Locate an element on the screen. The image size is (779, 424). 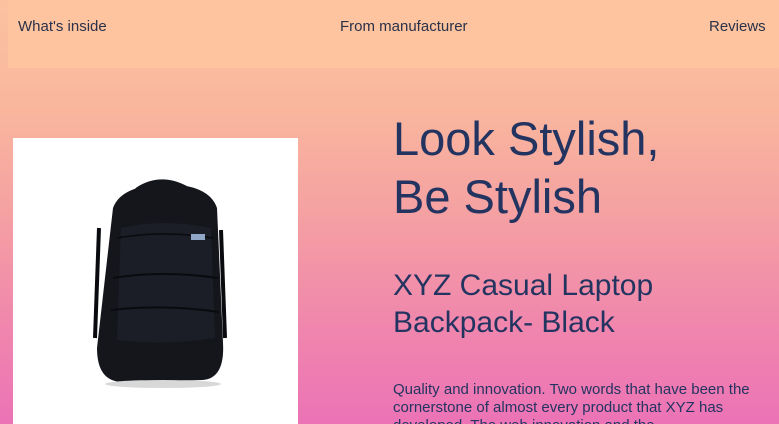
product-title-line-1: XYZ Casual Laptop is located at coordinates (523, 285).